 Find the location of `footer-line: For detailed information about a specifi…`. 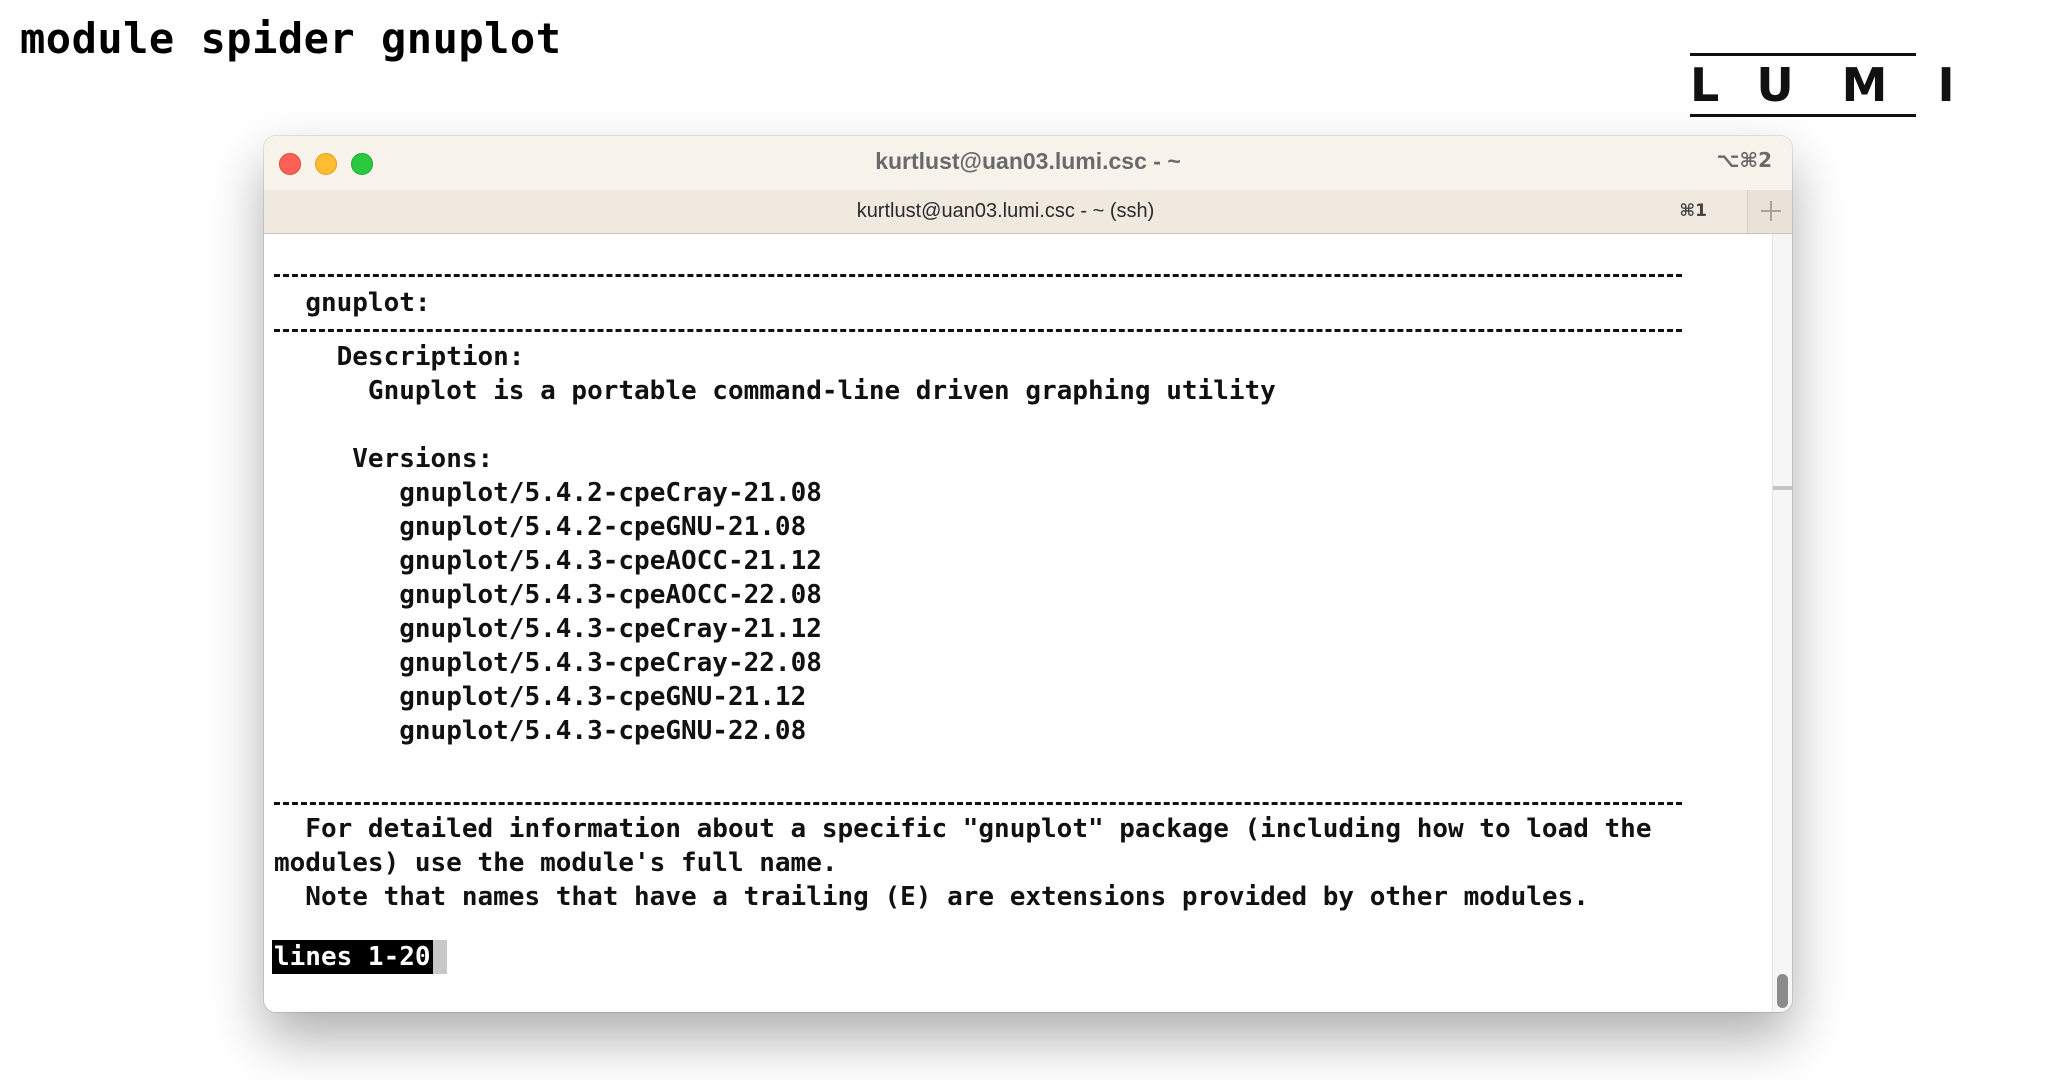

footer-line: For detailed information about a specifi… is located at coordinates (963, 829).